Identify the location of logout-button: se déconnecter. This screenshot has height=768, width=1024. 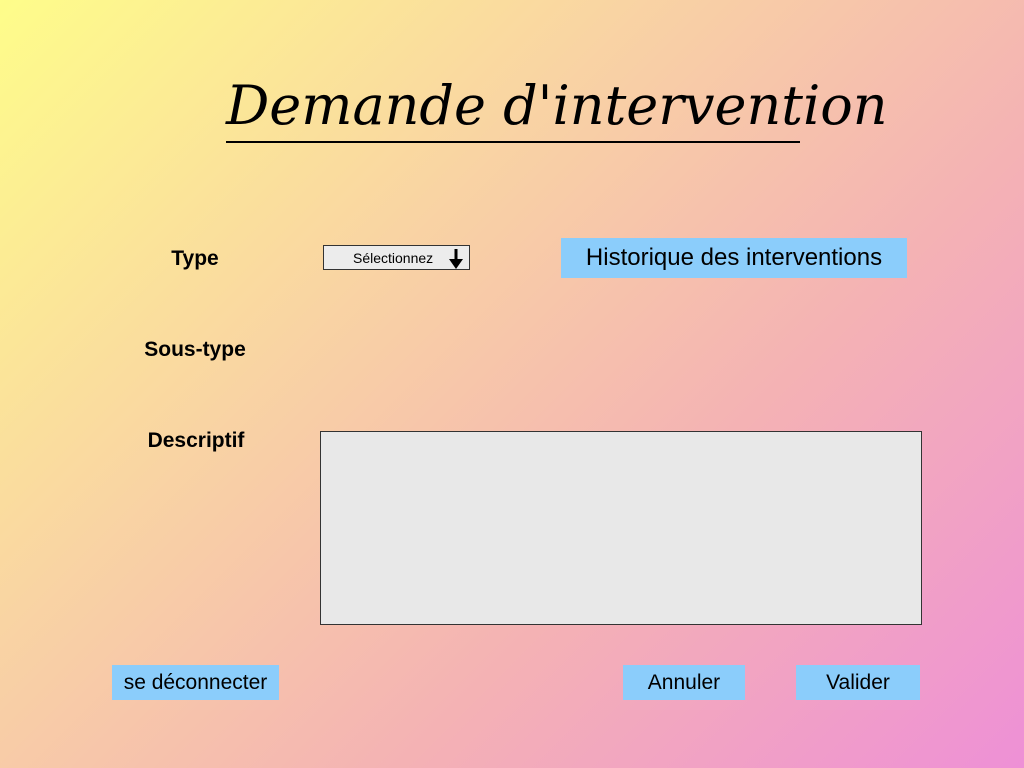
(195, 682).